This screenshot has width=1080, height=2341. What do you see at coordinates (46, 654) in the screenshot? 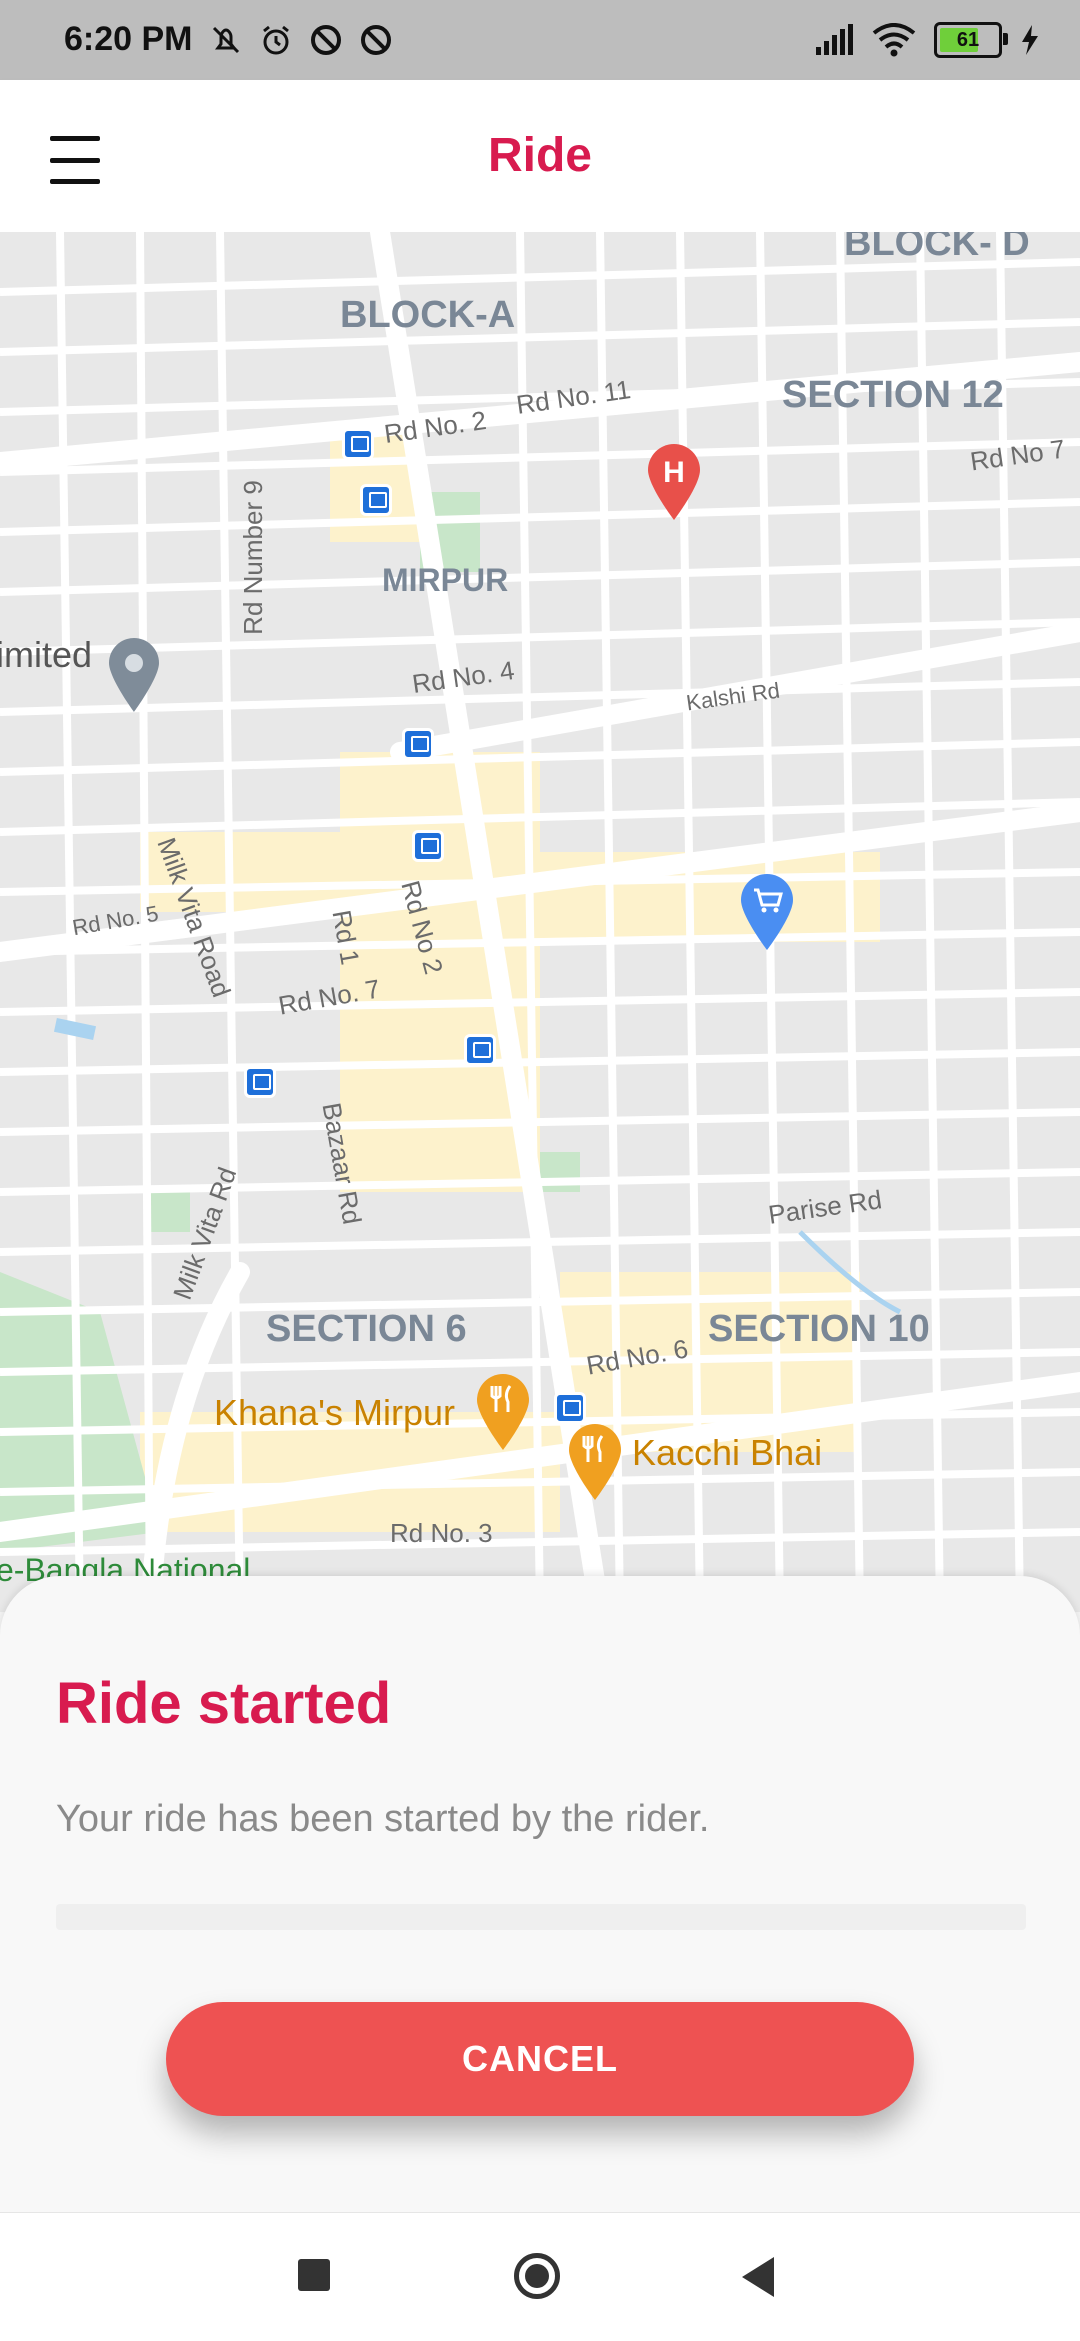
I see `place-label: imited` at bounding box center [46, 654].